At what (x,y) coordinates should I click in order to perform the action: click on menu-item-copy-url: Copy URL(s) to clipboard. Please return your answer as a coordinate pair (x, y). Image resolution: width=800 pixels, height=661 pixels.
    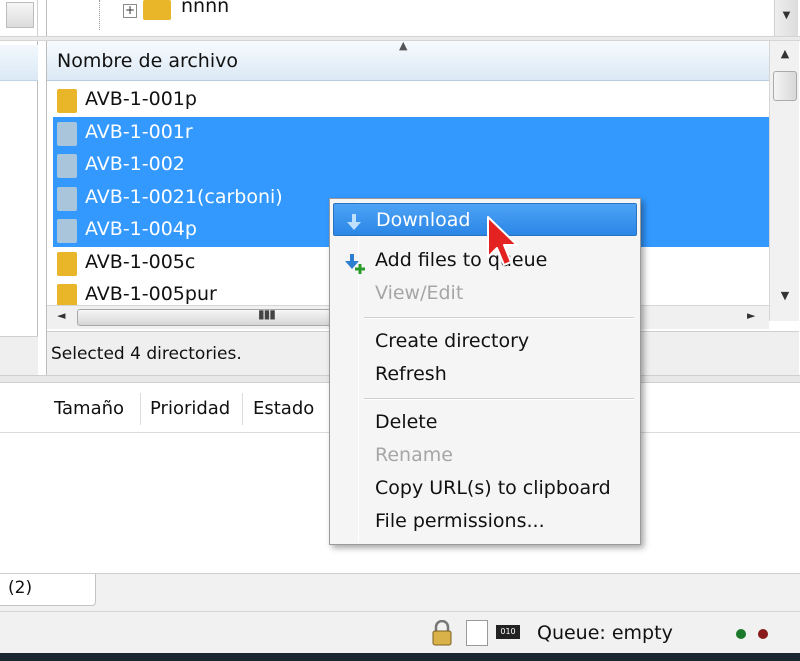
    Looking at the image, I should click on (485, 488).